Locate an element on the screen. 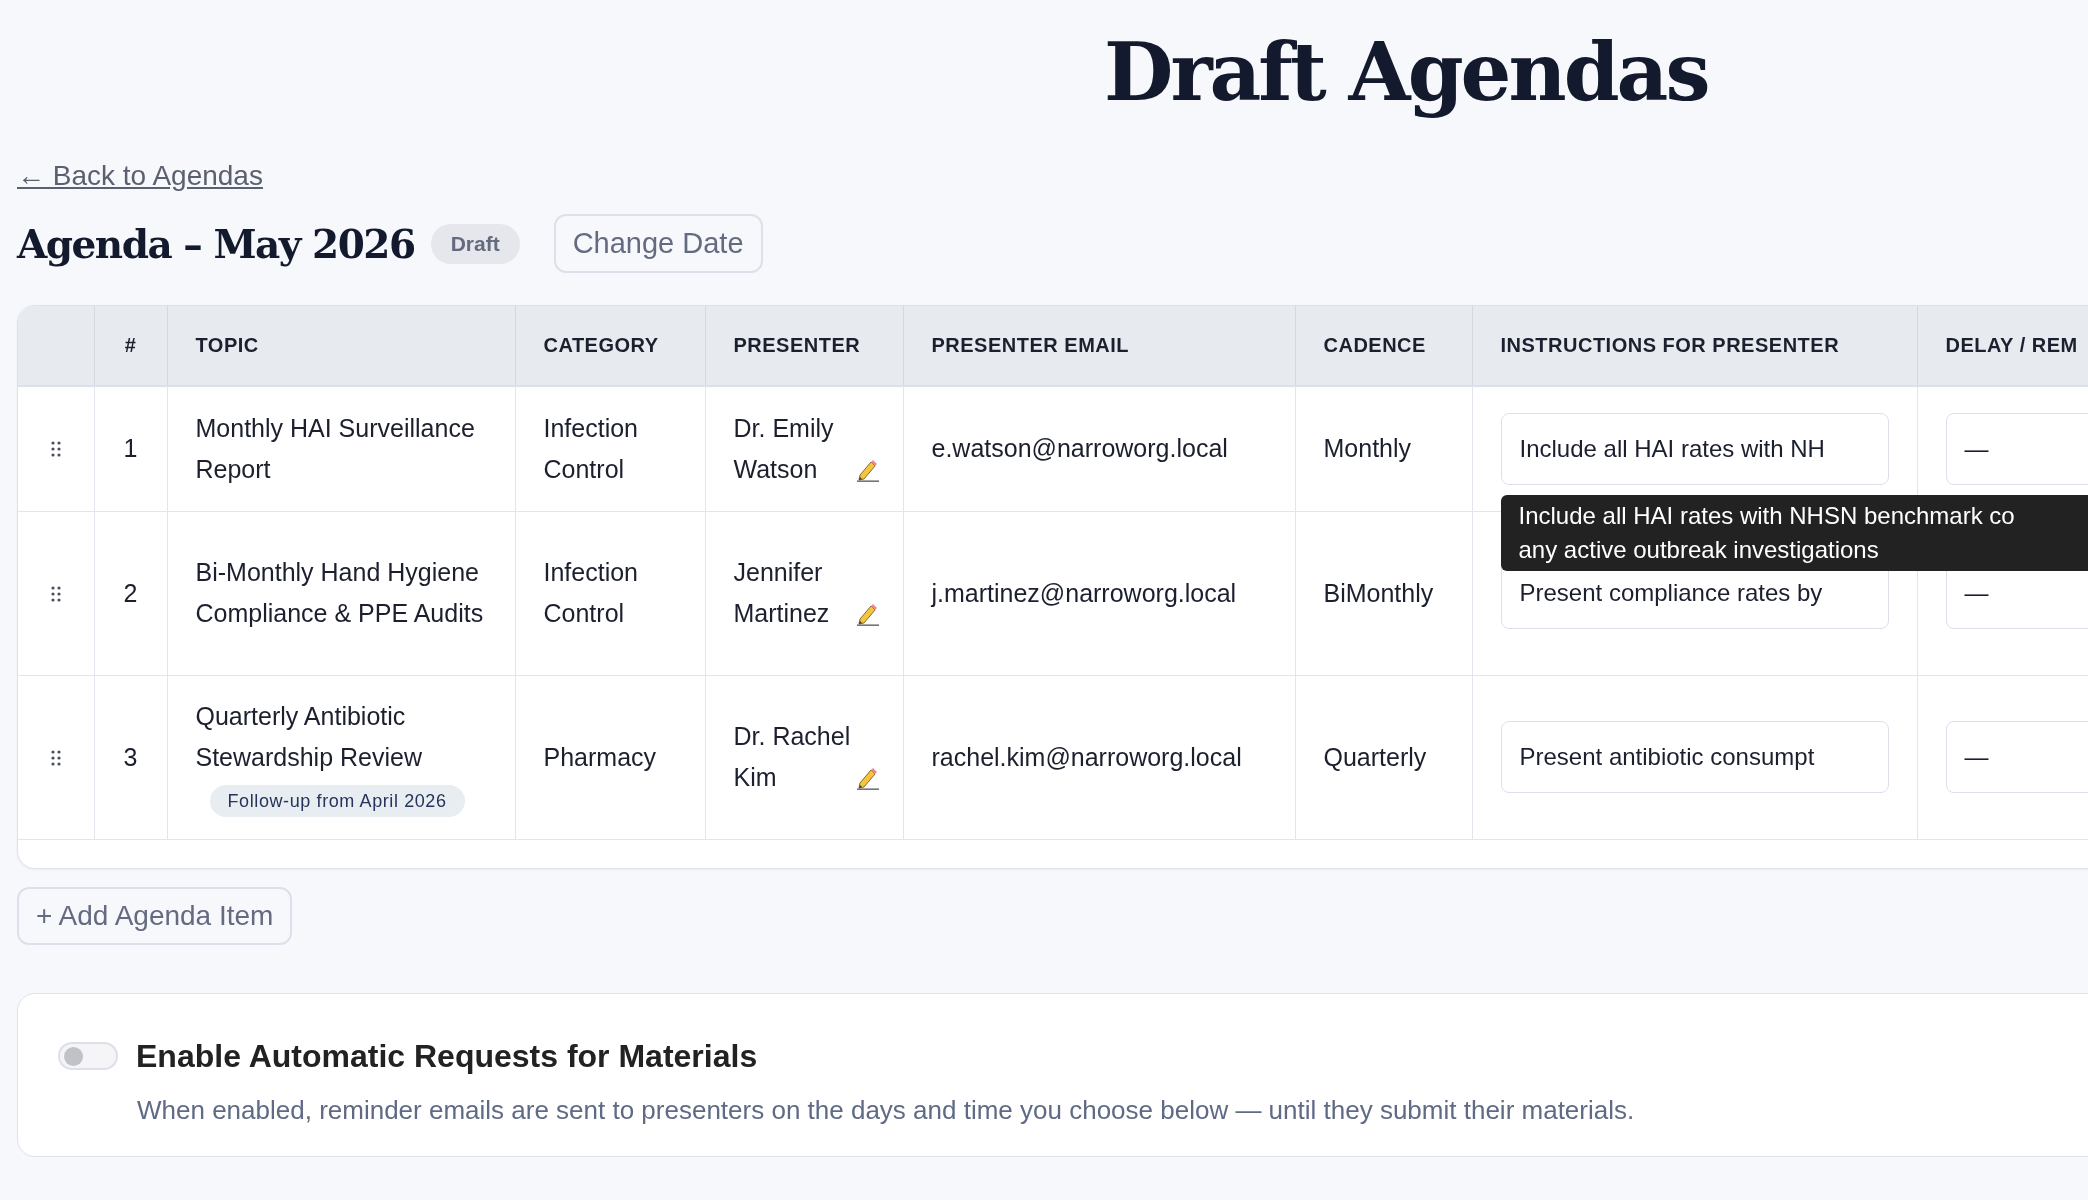 The image size is (2088, 1200). row-number: 3 is located at coordinates (130, 756).